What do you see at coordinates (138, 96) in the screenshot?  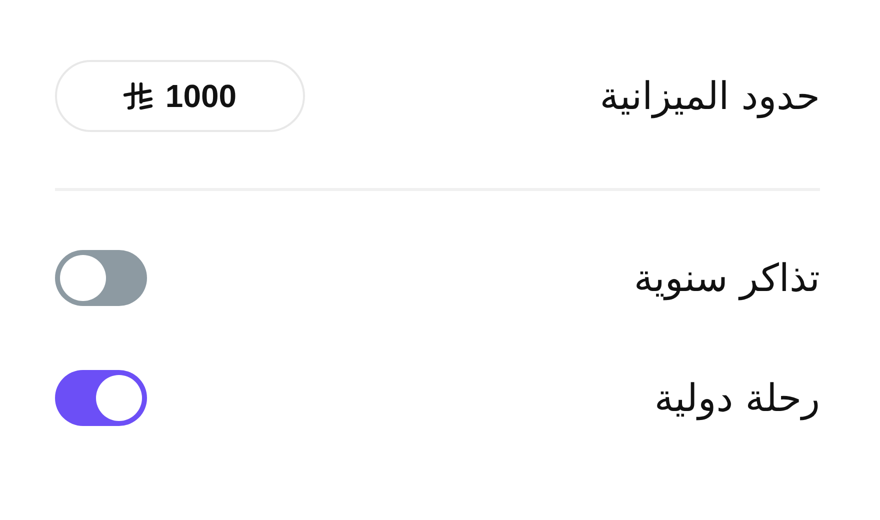 I see `currency-icon` at bounding box center [138, 96].